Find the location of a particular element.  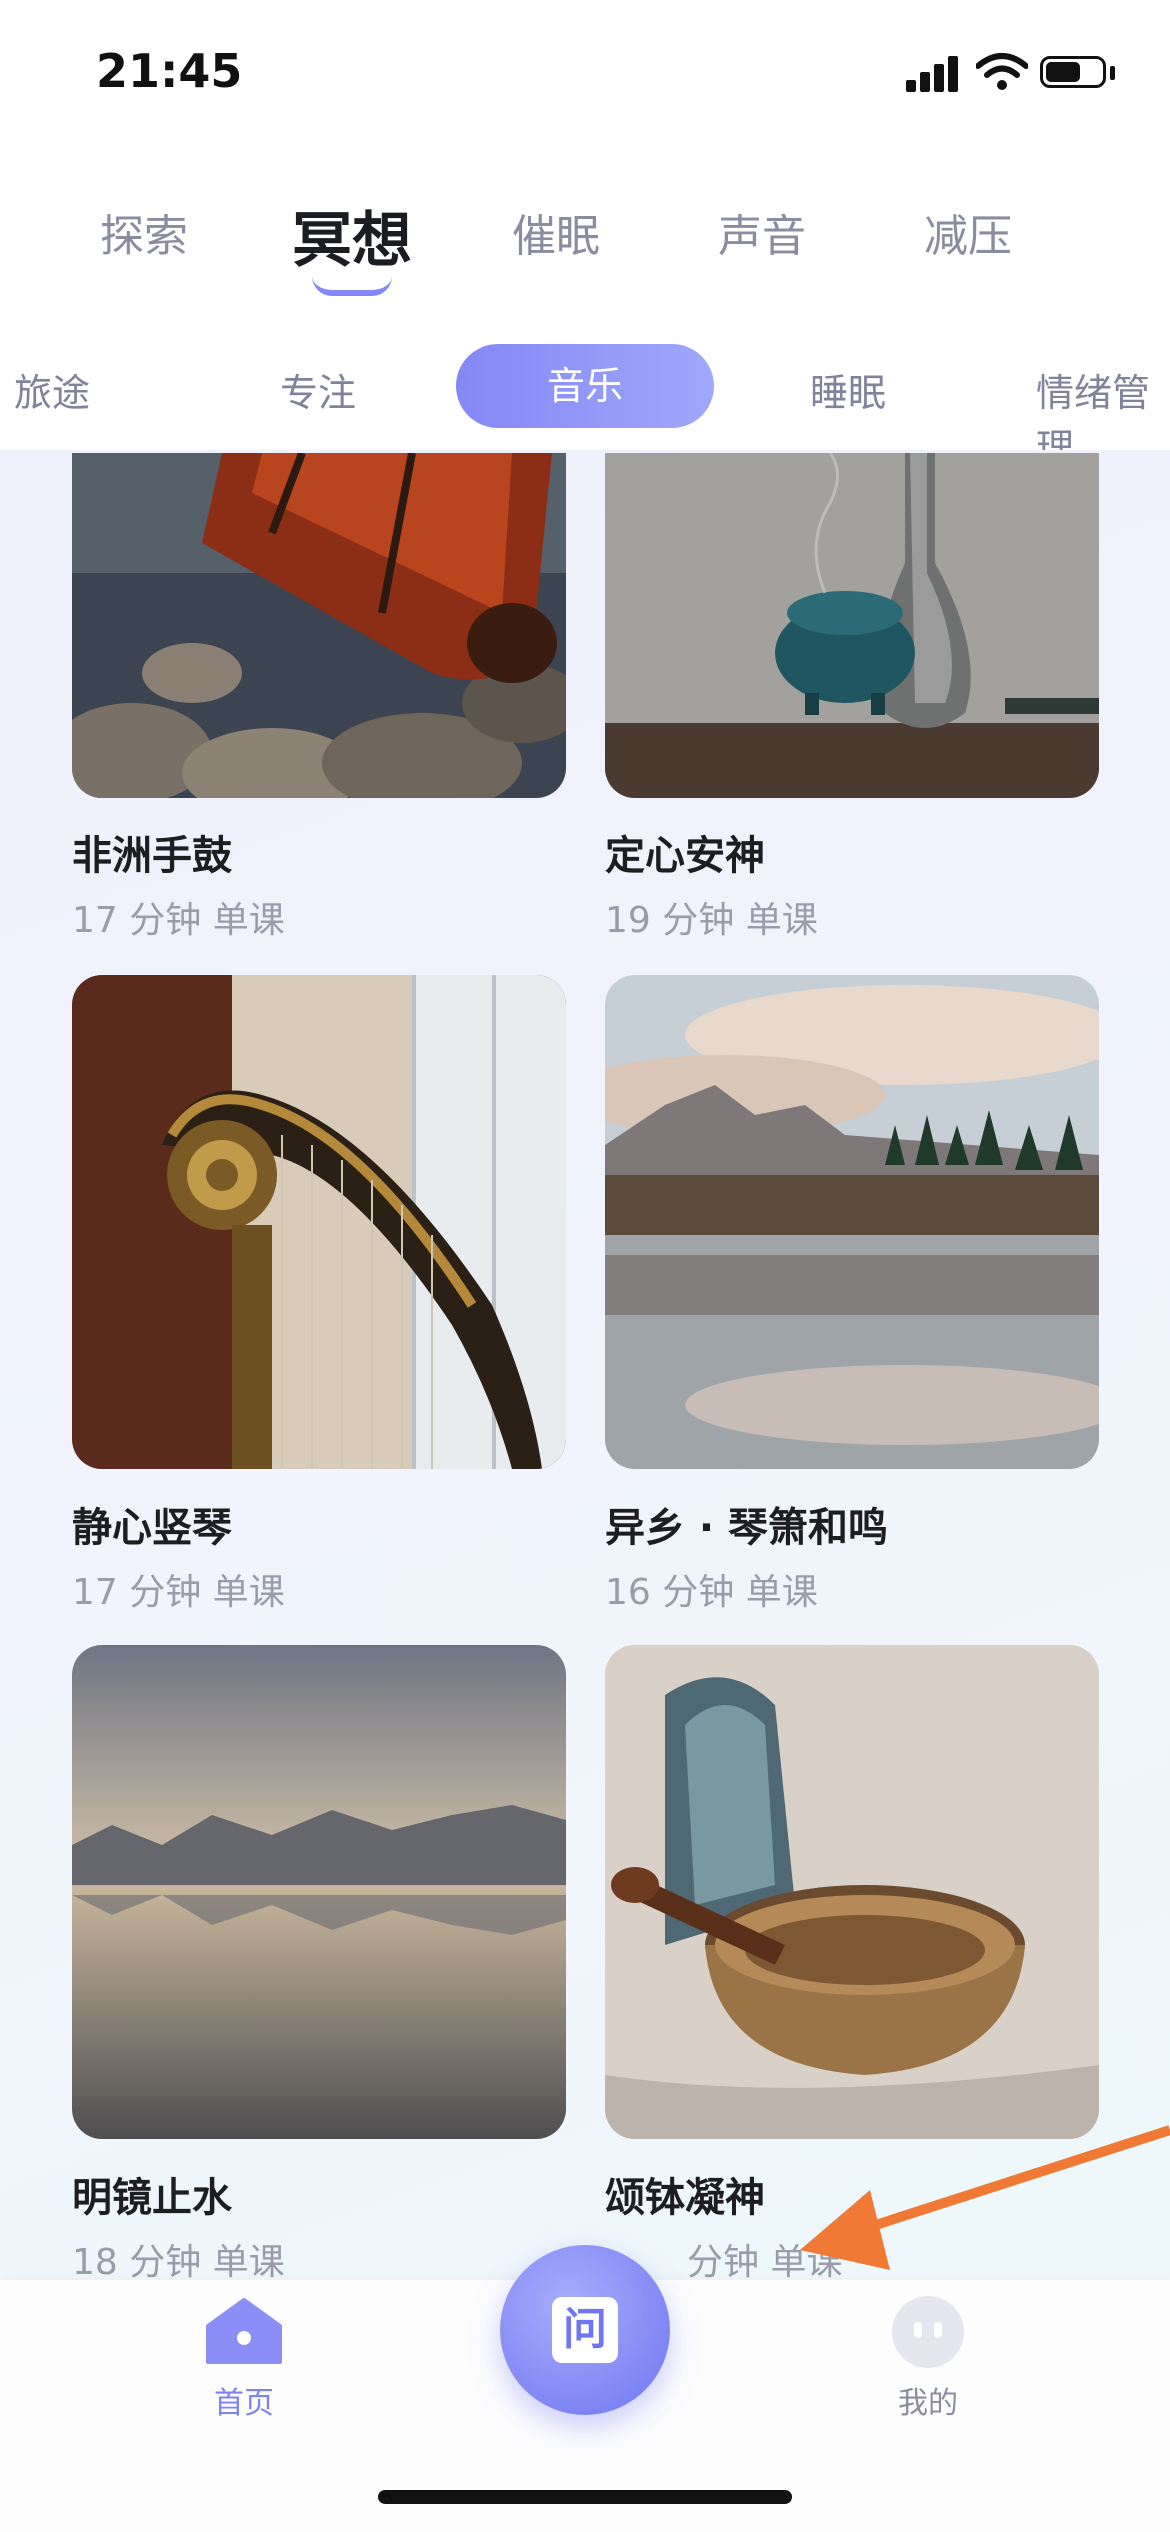

course-card: 明镜止水 18 分钟 单课 is located at coordinates (319, 1965).